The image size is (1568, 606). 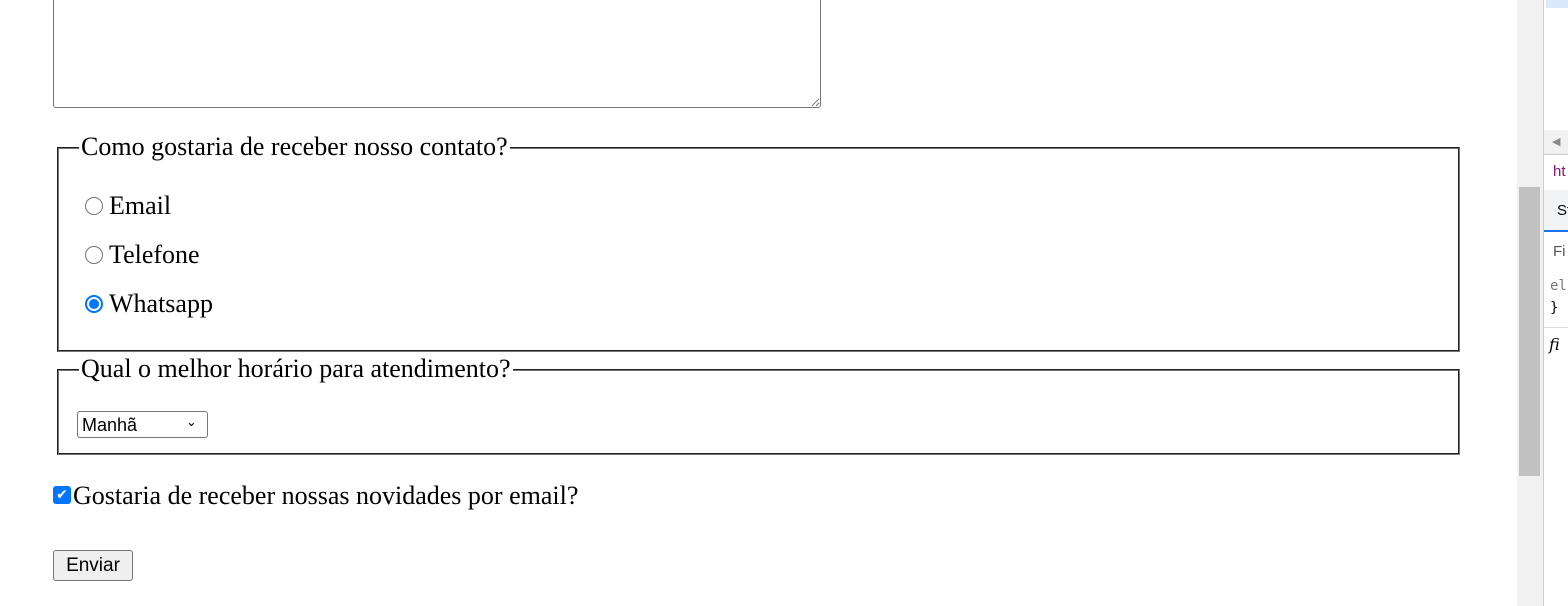 I want to click on schedule-select: Manhã, so click(x=142, y=424).